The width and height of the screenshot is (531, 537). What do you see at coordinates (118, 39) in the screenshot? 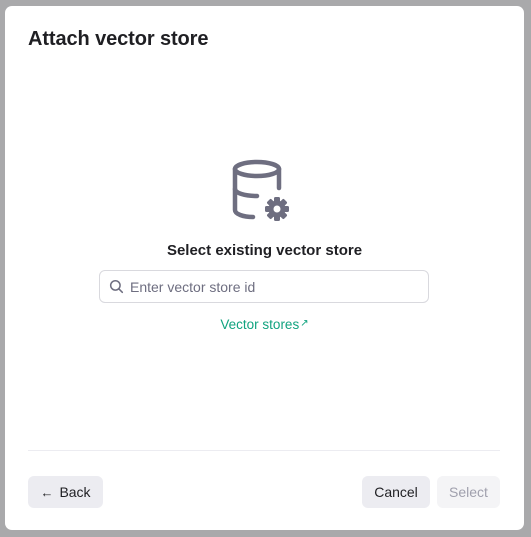
I see `dialog-title: Attach vector store` at bounding box center [118, 39].